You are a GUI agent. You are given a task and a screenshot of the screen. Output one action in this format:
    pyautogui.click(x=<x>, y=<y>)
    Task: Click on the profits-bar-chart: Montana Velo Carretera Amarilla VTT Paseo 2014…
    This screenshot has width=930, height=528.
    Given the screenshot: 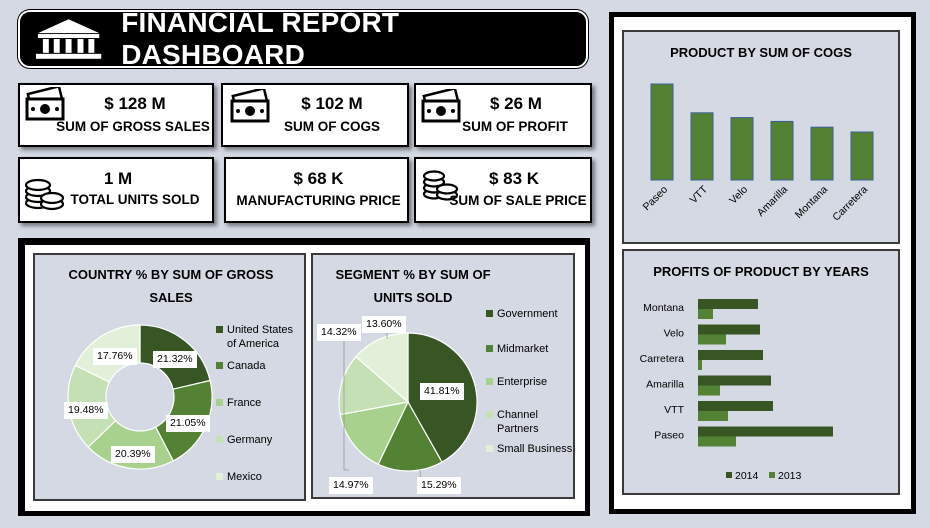 What is the action you would take?
    pyautogui.click(x=736, y=390)
    